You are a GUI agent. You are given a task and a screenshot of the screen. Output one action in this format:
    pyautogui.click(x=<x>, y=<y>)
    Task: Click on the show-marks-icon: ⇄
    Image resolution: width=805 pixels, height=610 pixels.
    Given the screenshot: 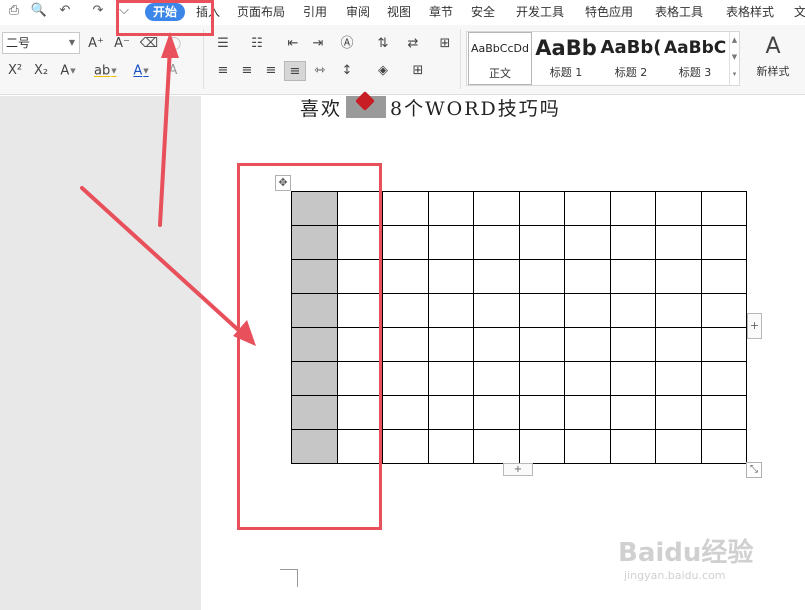 What is the action you would take?
    pyautogui.click(x=413, y=44)
    